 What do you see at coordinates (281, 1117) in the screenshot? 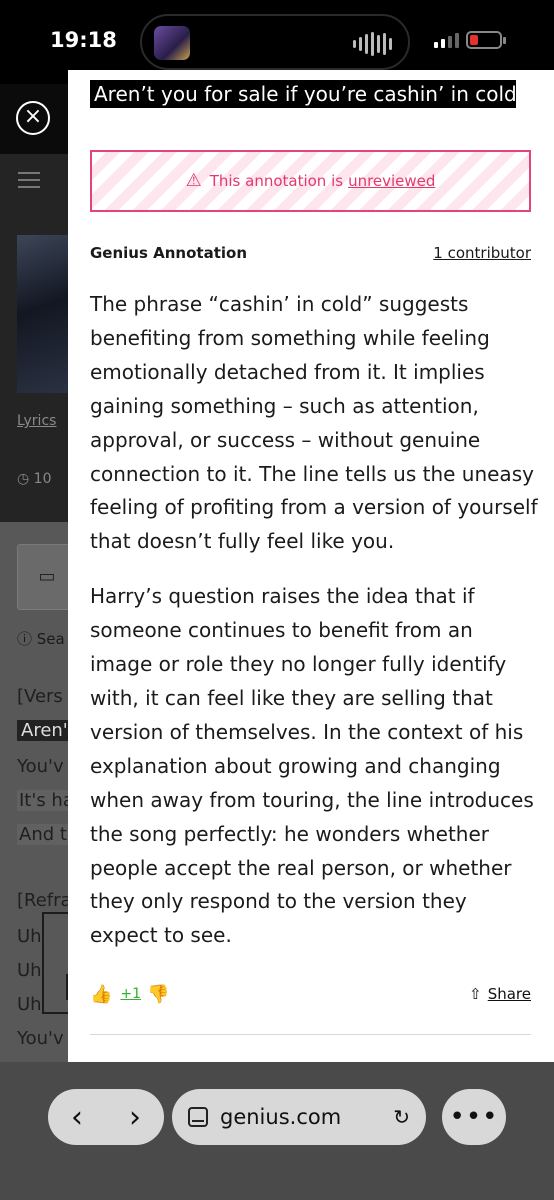
I see `url-text: genius.com` at bounding box center [281, 1117].